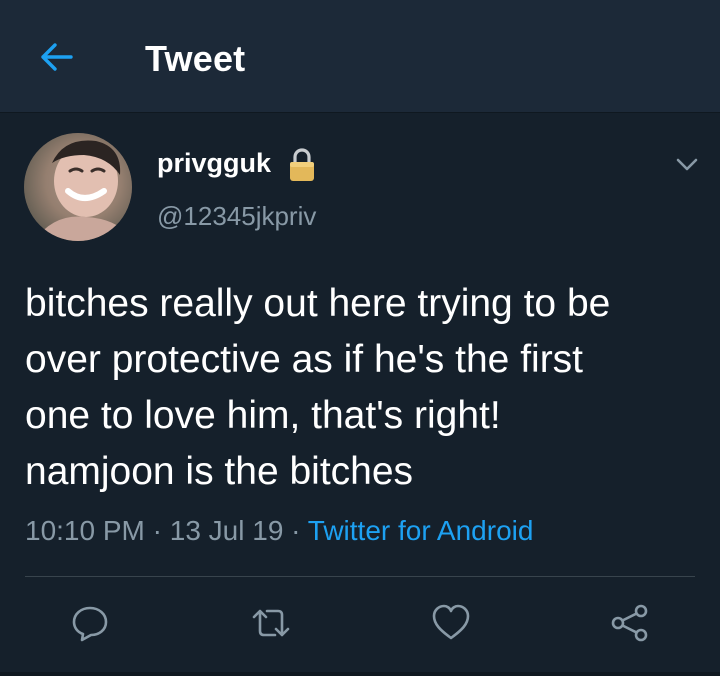 This screenshot has width=720, height=676. Describe the element at coordinates (195, 58) in the screenshot. I see `page-title: Tweet` at that location.